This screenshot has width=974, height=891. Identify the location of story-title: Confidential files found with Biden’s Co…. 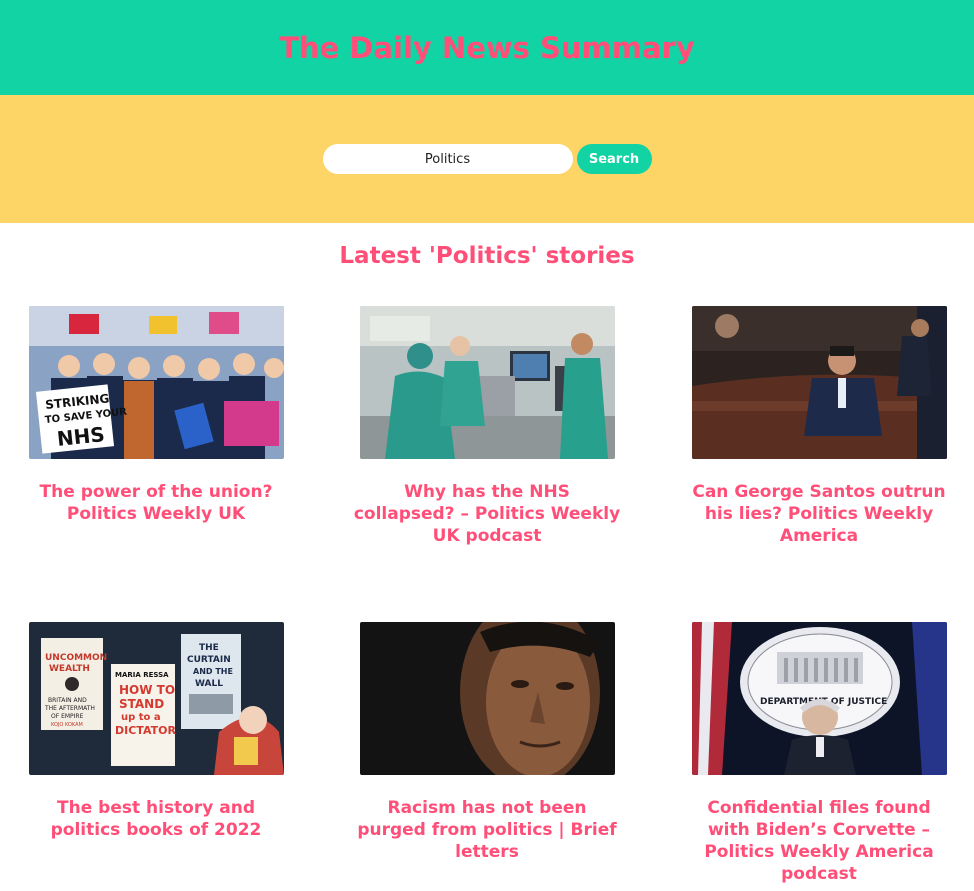
(819, 841).